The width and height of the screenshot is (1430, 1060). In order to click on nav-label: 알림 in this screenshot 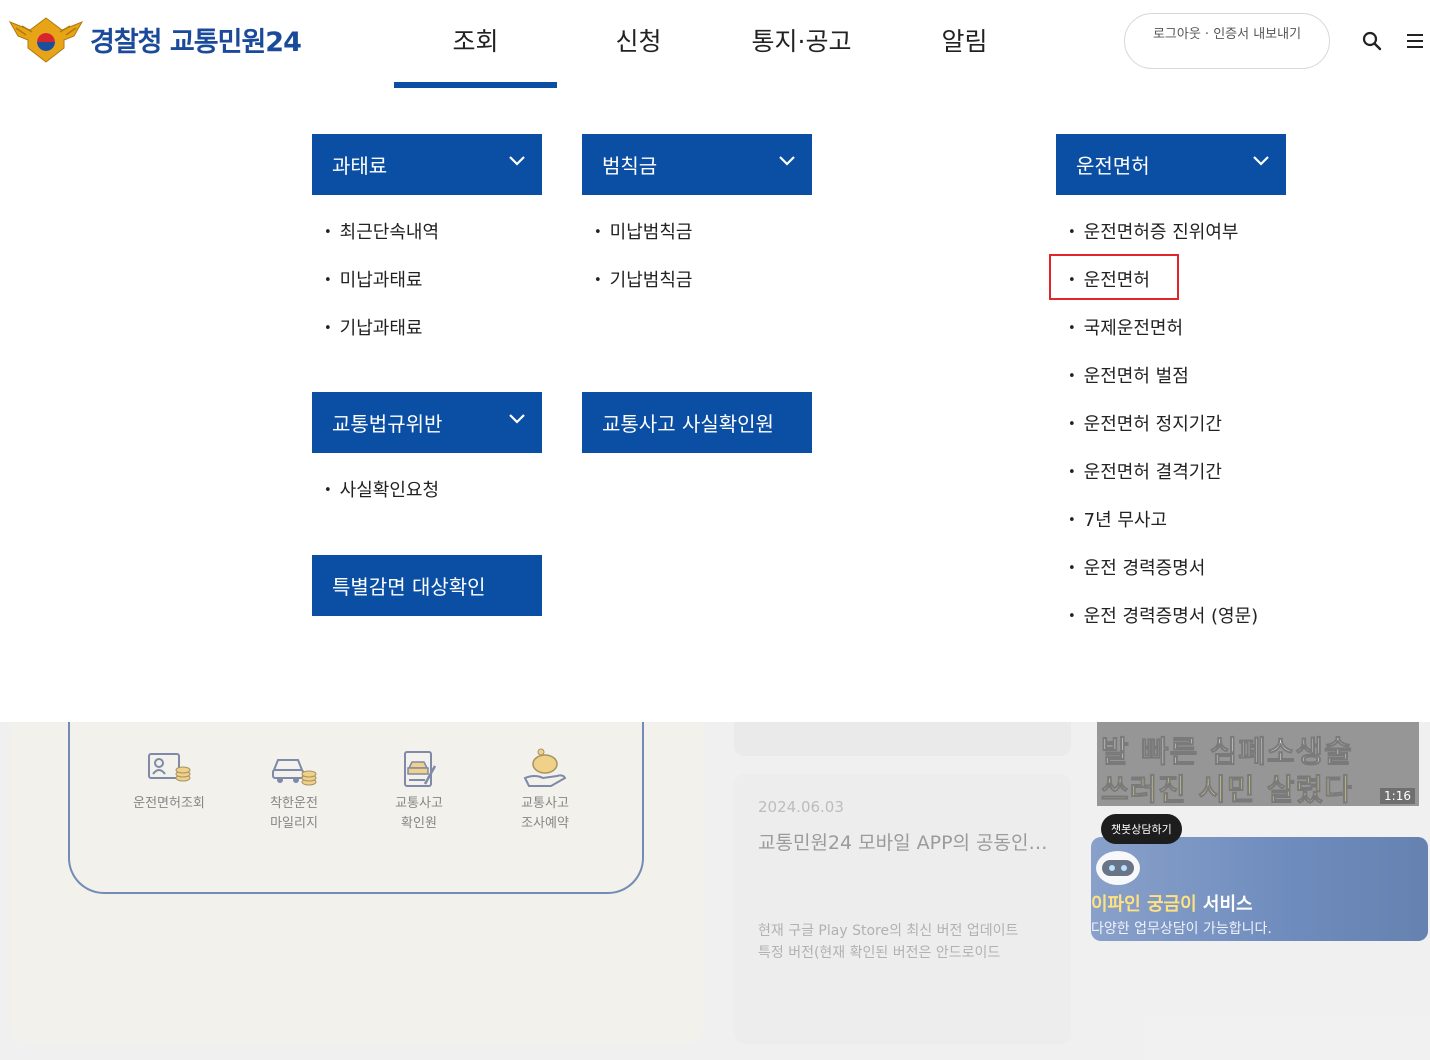, I will do `click(964, 41)`.